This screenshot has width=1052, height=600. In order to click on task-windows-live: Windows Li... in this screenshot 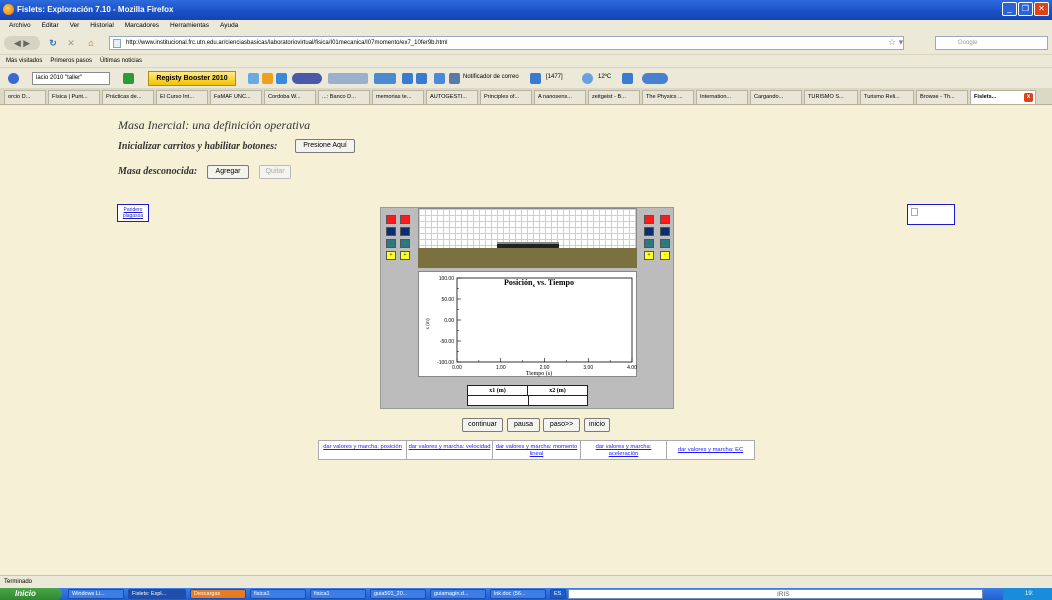, I will do `click(96, 594)`.